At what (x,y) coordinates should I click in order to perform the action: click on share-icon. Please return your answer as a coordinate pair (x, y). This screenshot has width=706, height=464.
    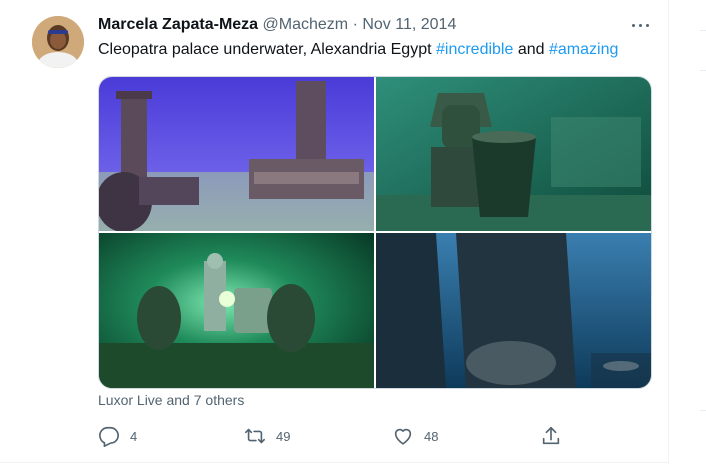
    Looking at the image, I should click on (556, 436).